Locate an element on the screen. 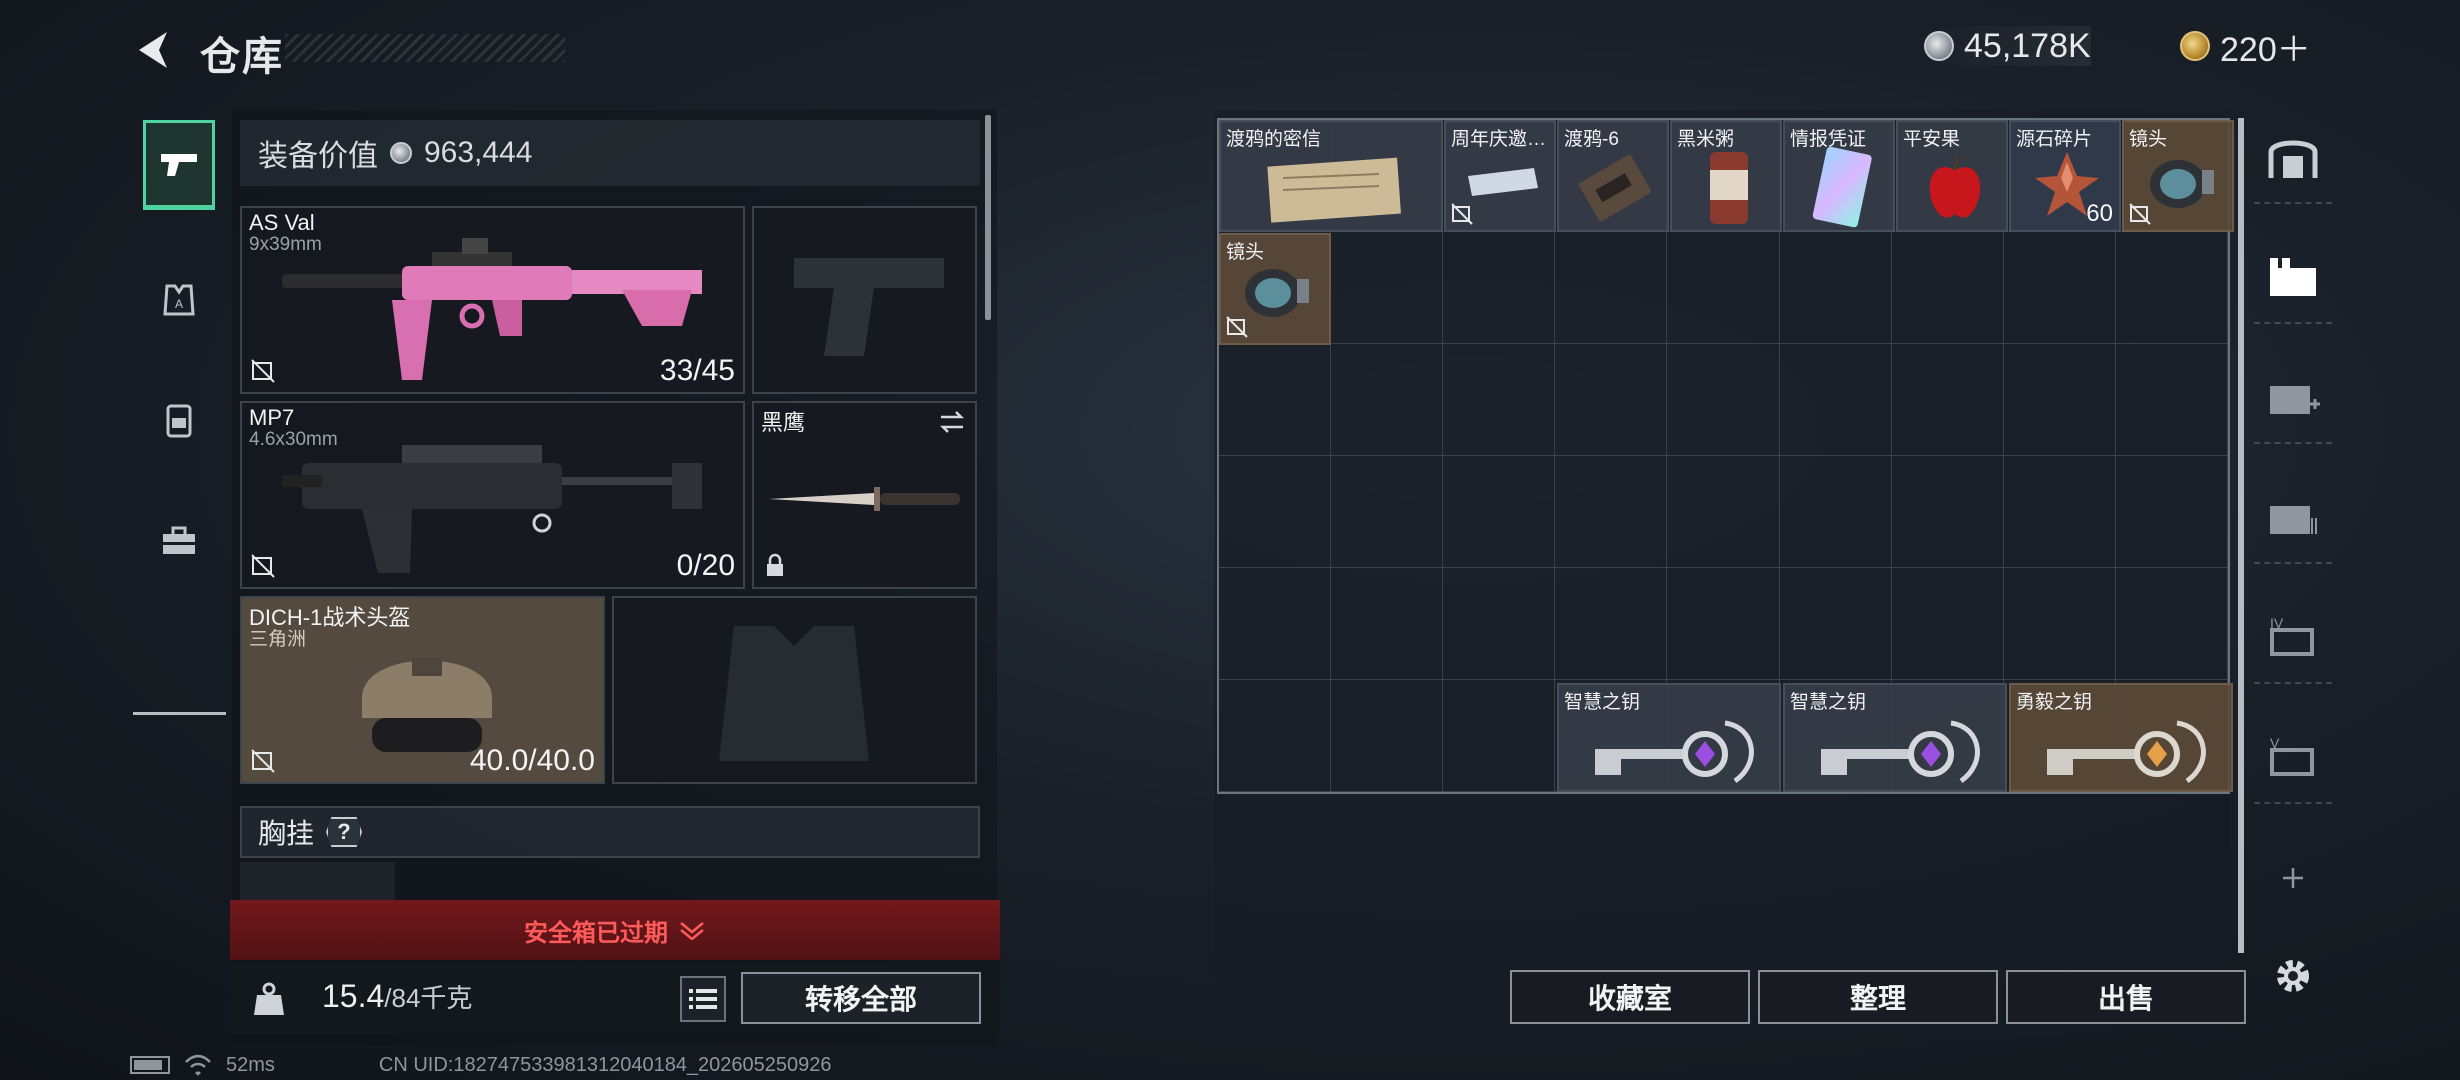 The width and height of the screenshot is (2460, 1080). tab-armor: A is located at coordinates (179, 300).